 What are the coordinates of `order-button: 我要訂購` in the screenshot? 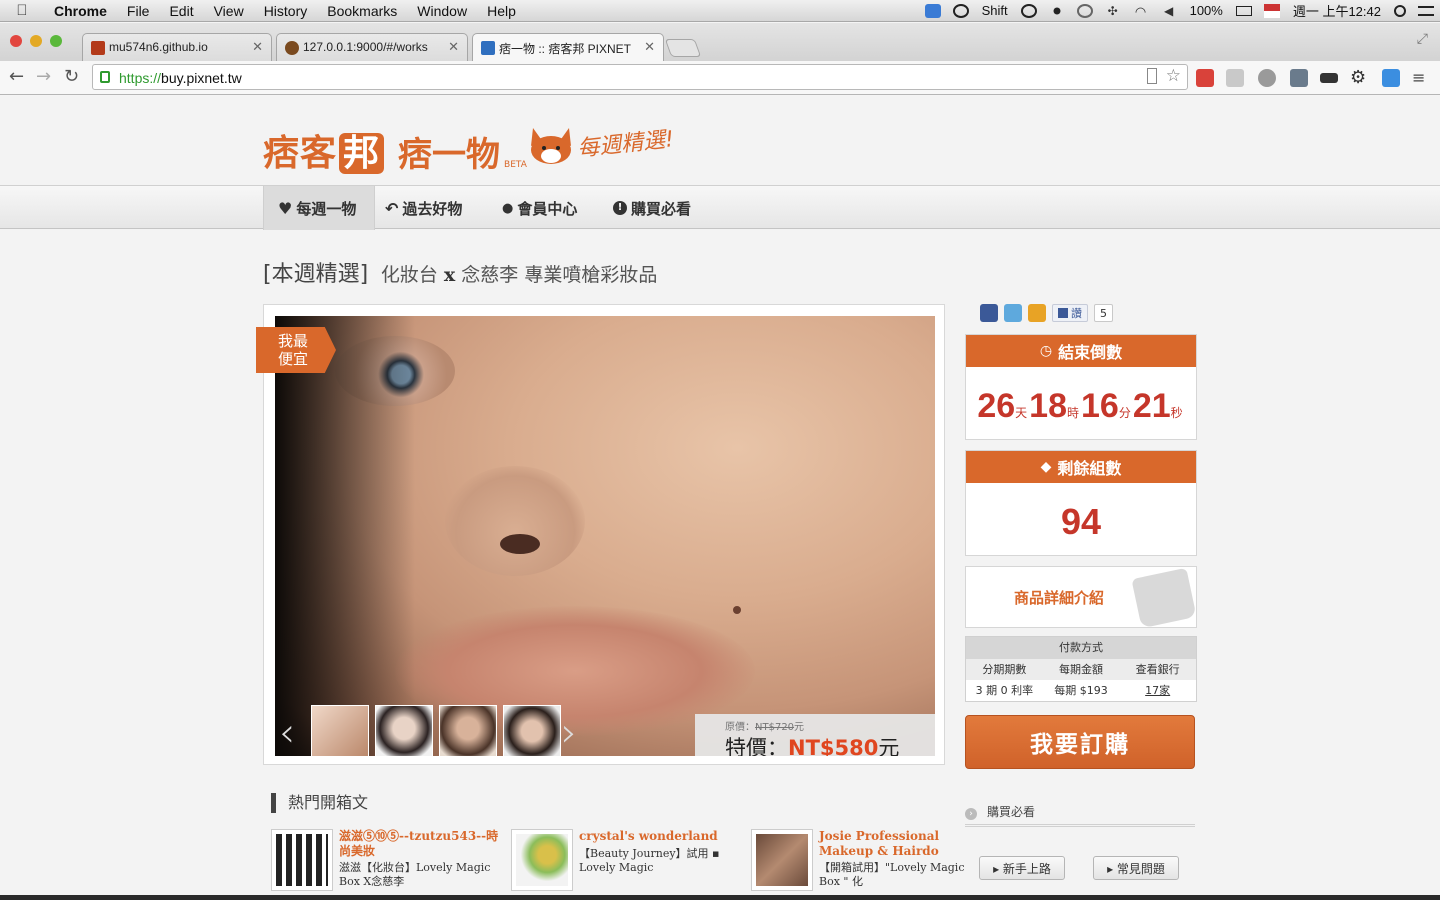 It's located at (1080, 742).